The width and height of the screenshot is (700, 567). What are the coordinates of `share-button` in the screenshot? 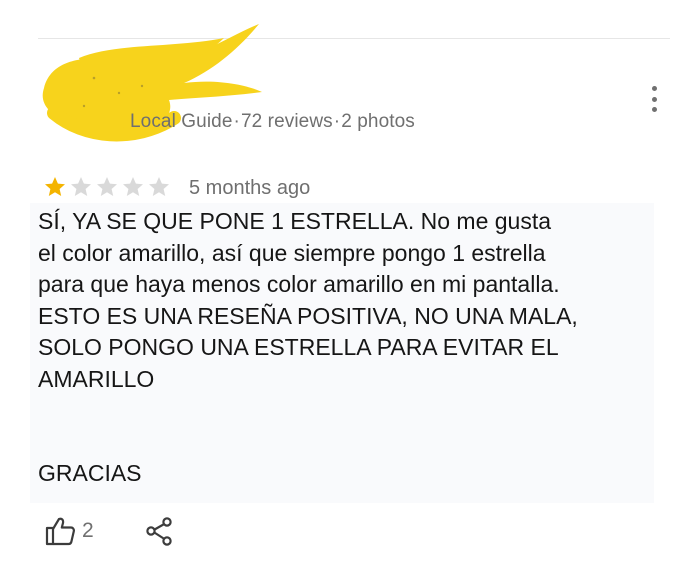 It's located at (159, 531).